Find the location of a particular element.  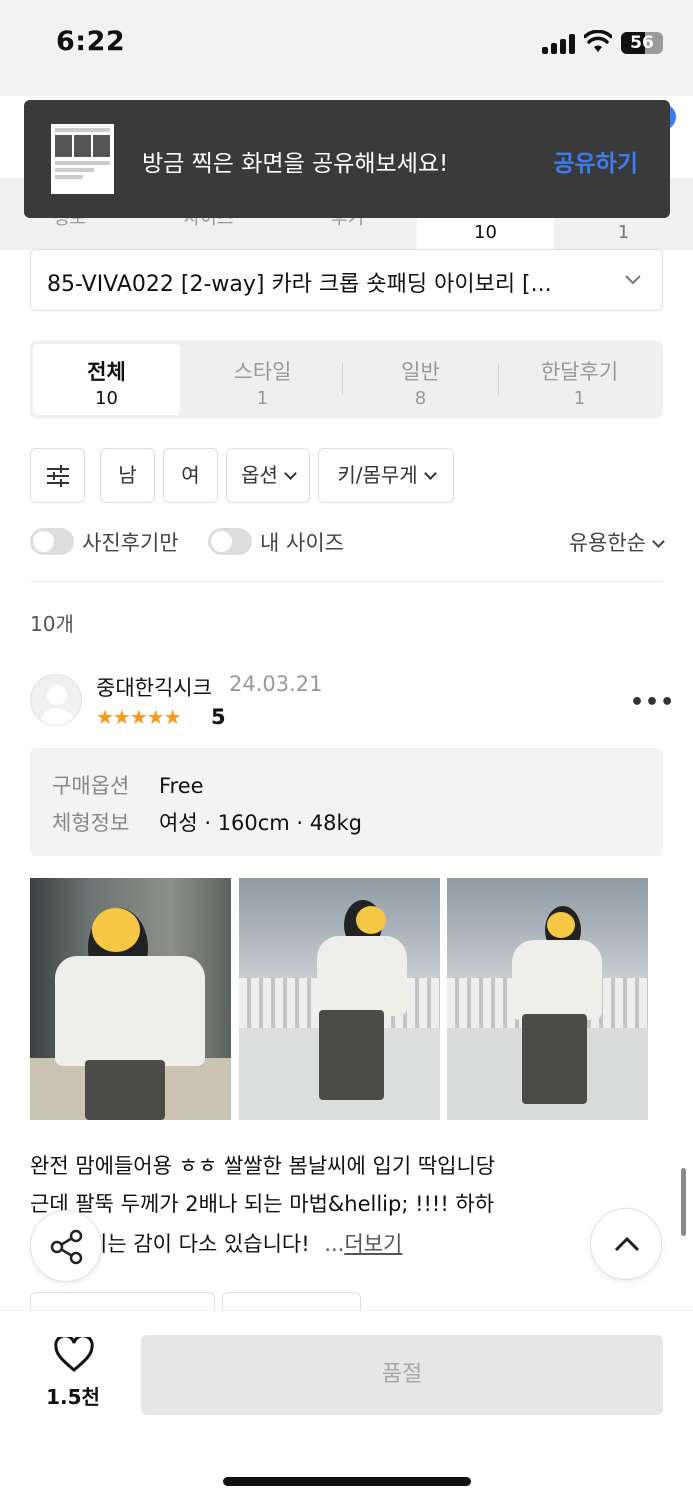

share-now-button: 공유하기 is located at coordinates (595, 161).